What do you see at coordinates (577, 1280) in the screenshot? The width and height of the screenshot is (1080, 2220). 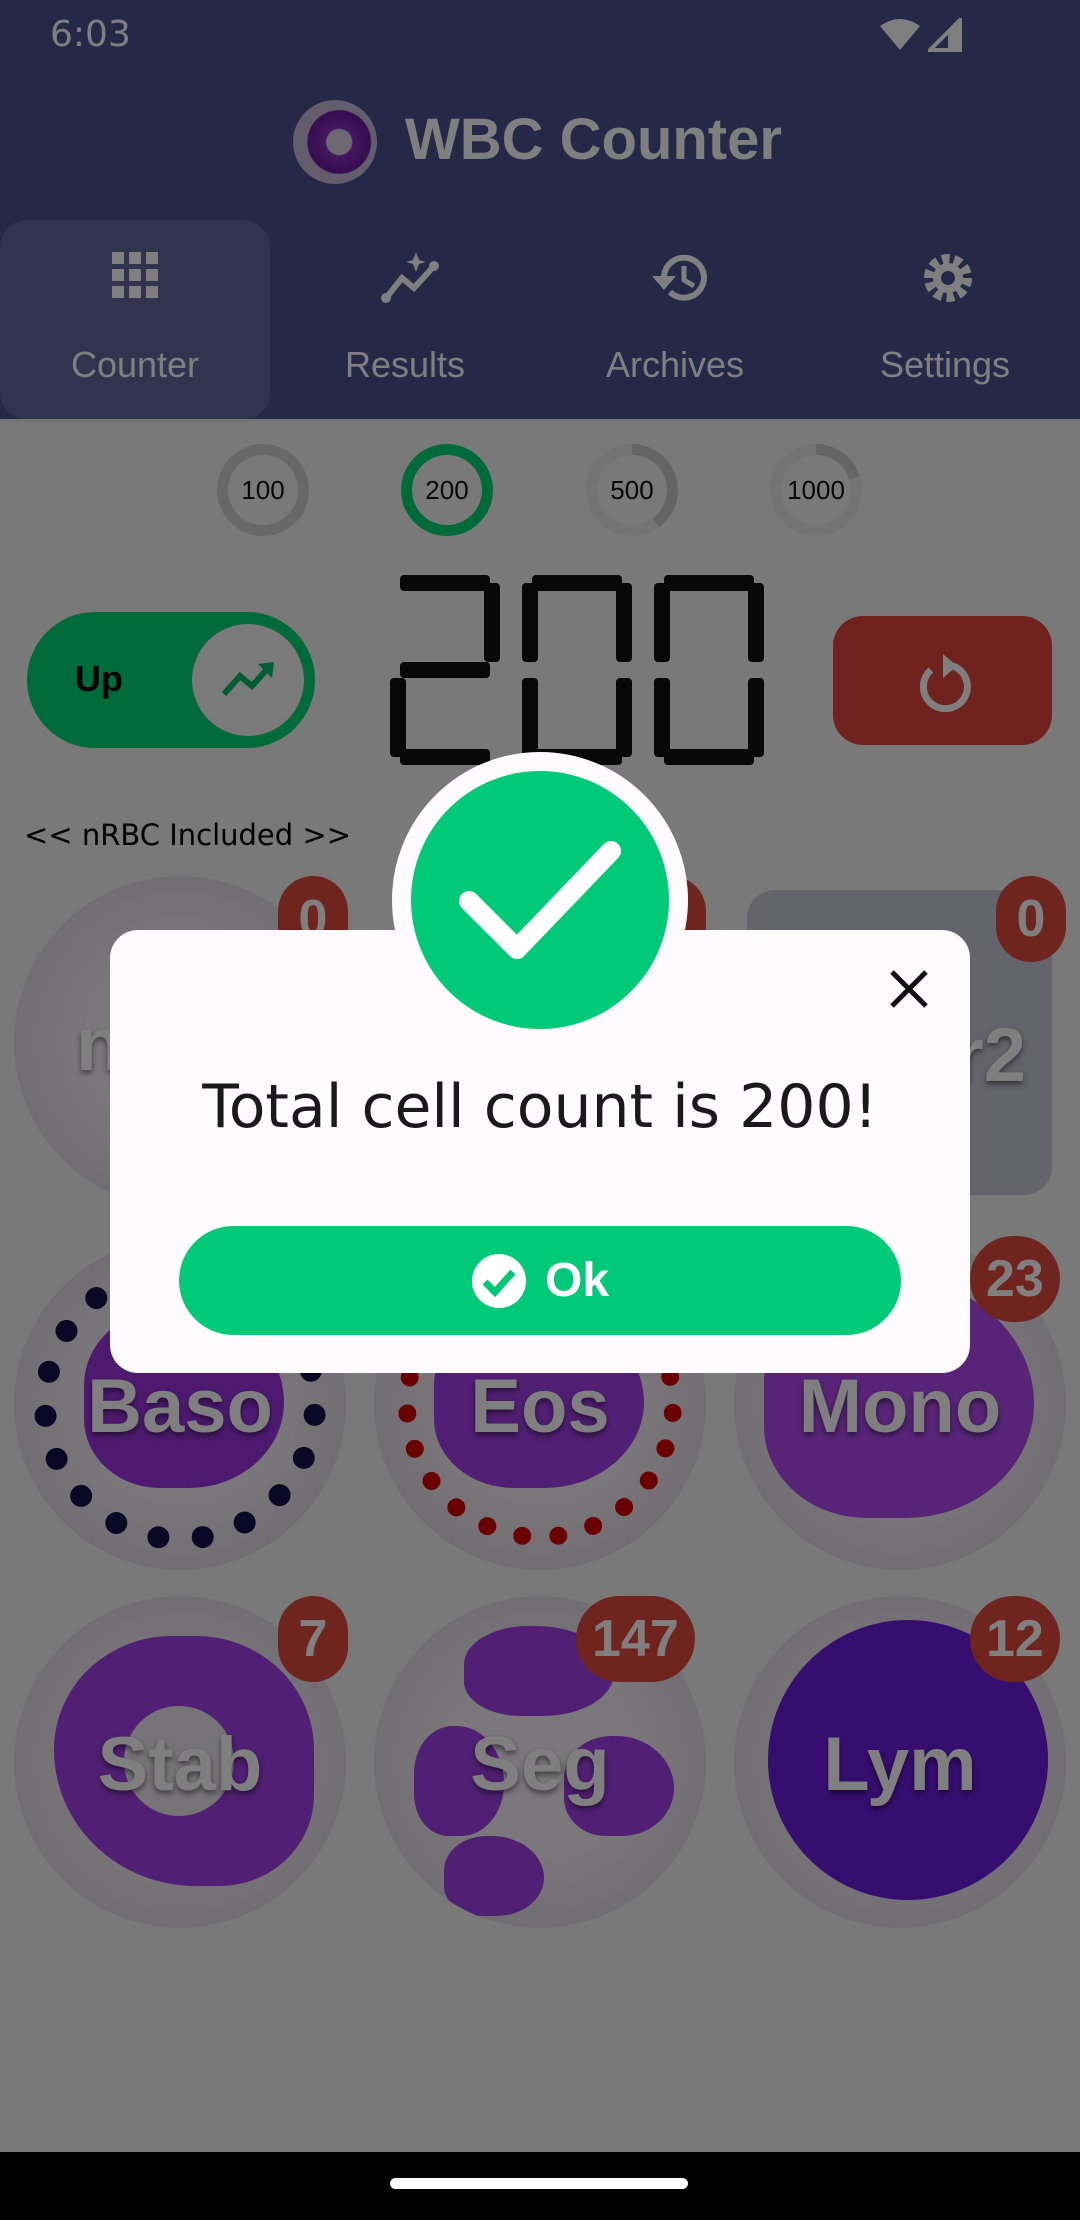 I see `ok-label: Ok` at bounding box center [577, 1280].